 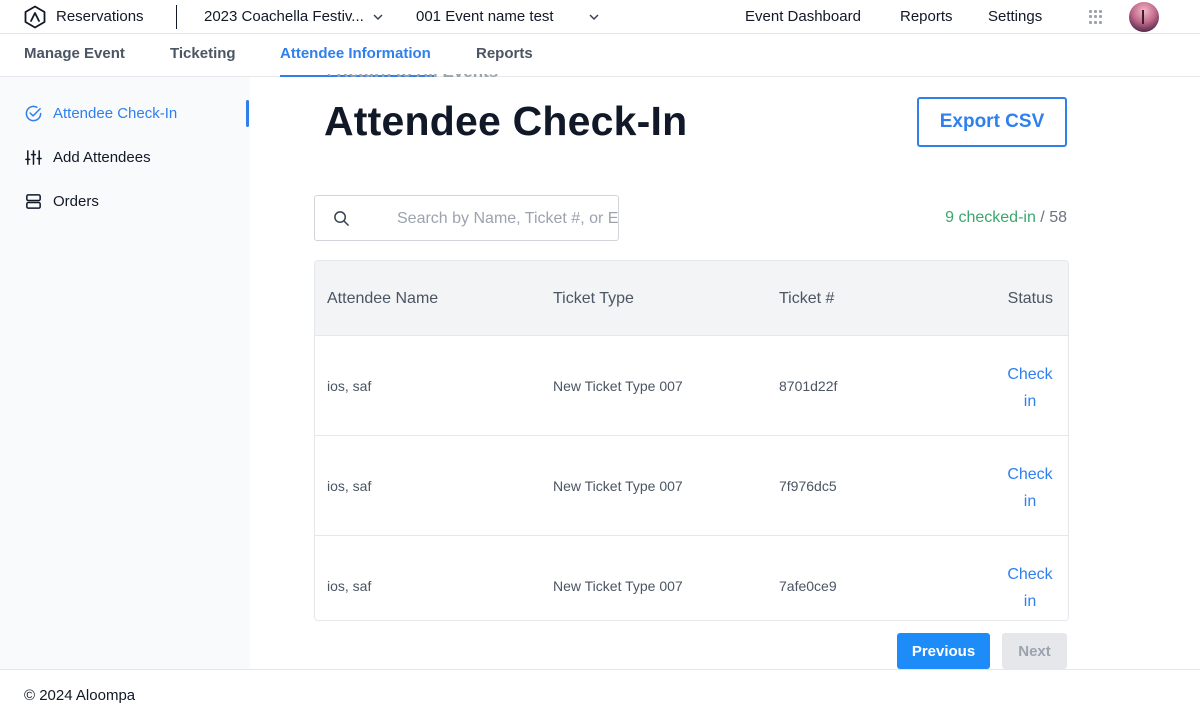 I want to click on sidebar-item-orders: Orders, so click(x=61, y=201).